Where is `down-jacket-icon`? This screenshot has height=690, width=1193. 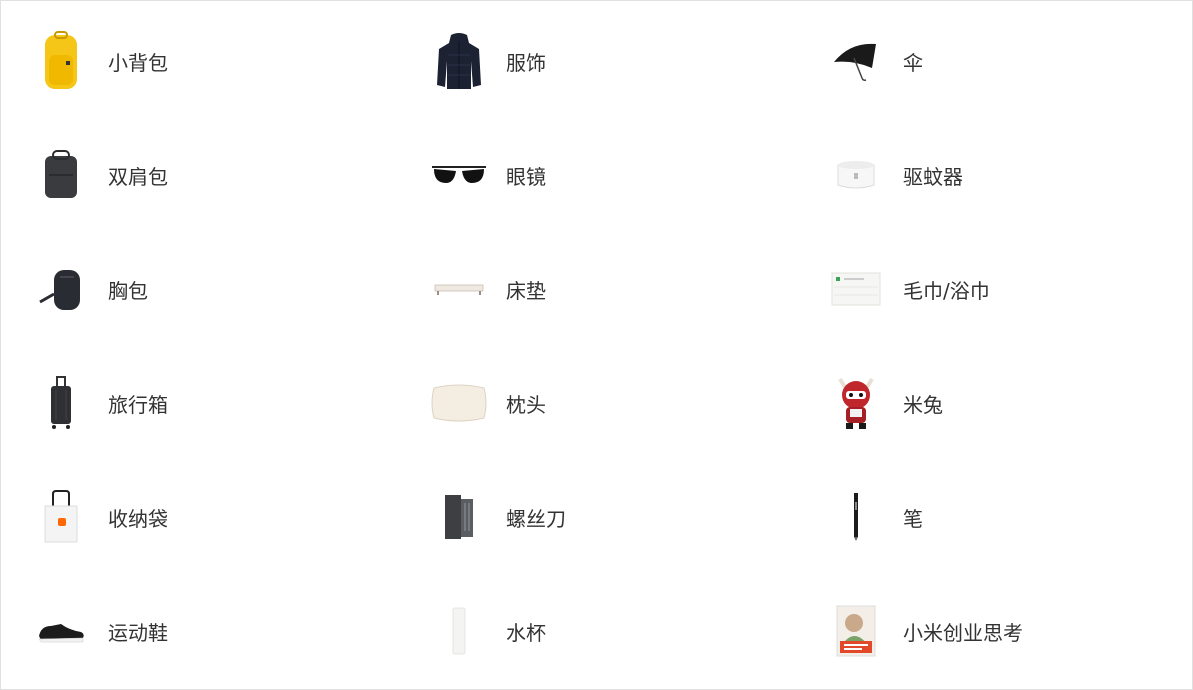 down-jacket-icon is located at coordinates (459, 61).